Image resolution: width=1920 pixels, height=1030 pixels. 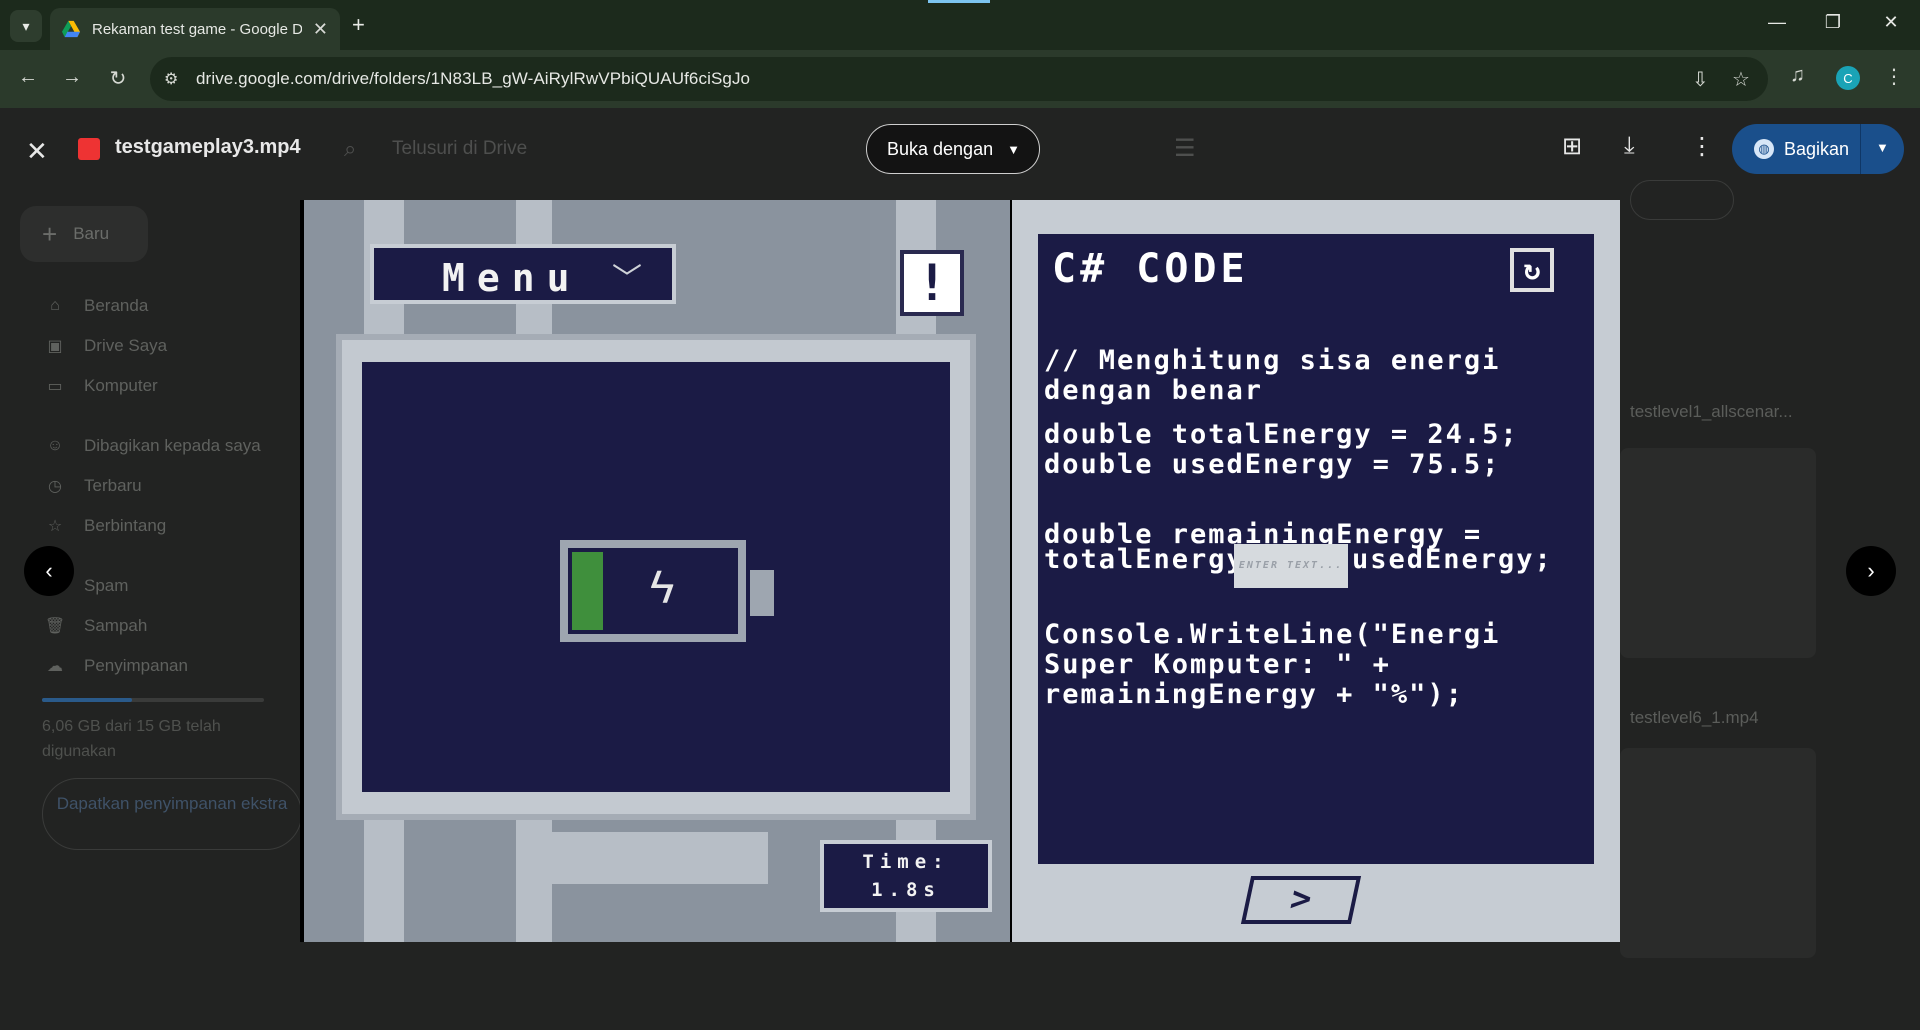 I want to click on sidebar-item-my-drive: ▣ Drive Saya, so click(x=104, y=346).